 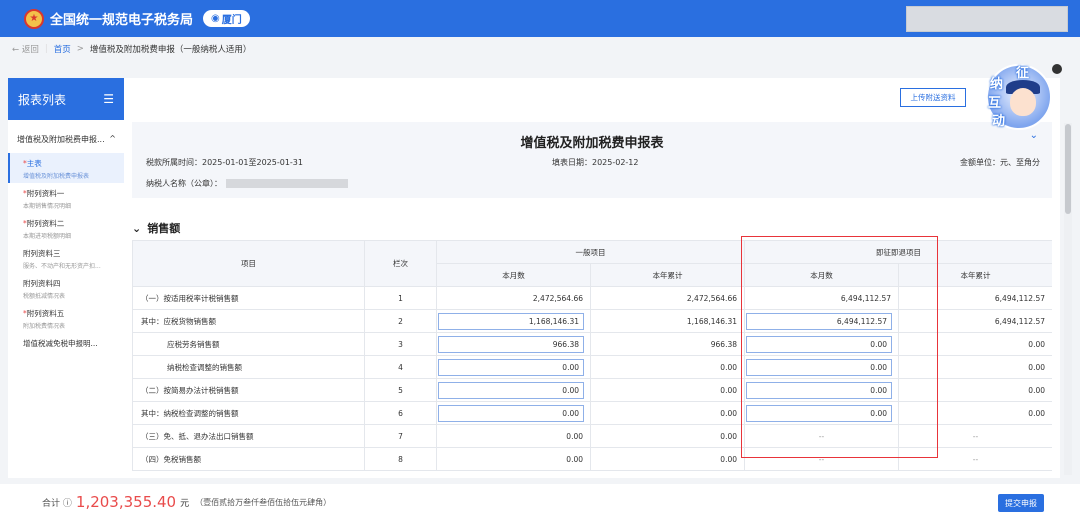 I want to click on general-year-value: 1,168,146.31, so click(x=667, y=321).